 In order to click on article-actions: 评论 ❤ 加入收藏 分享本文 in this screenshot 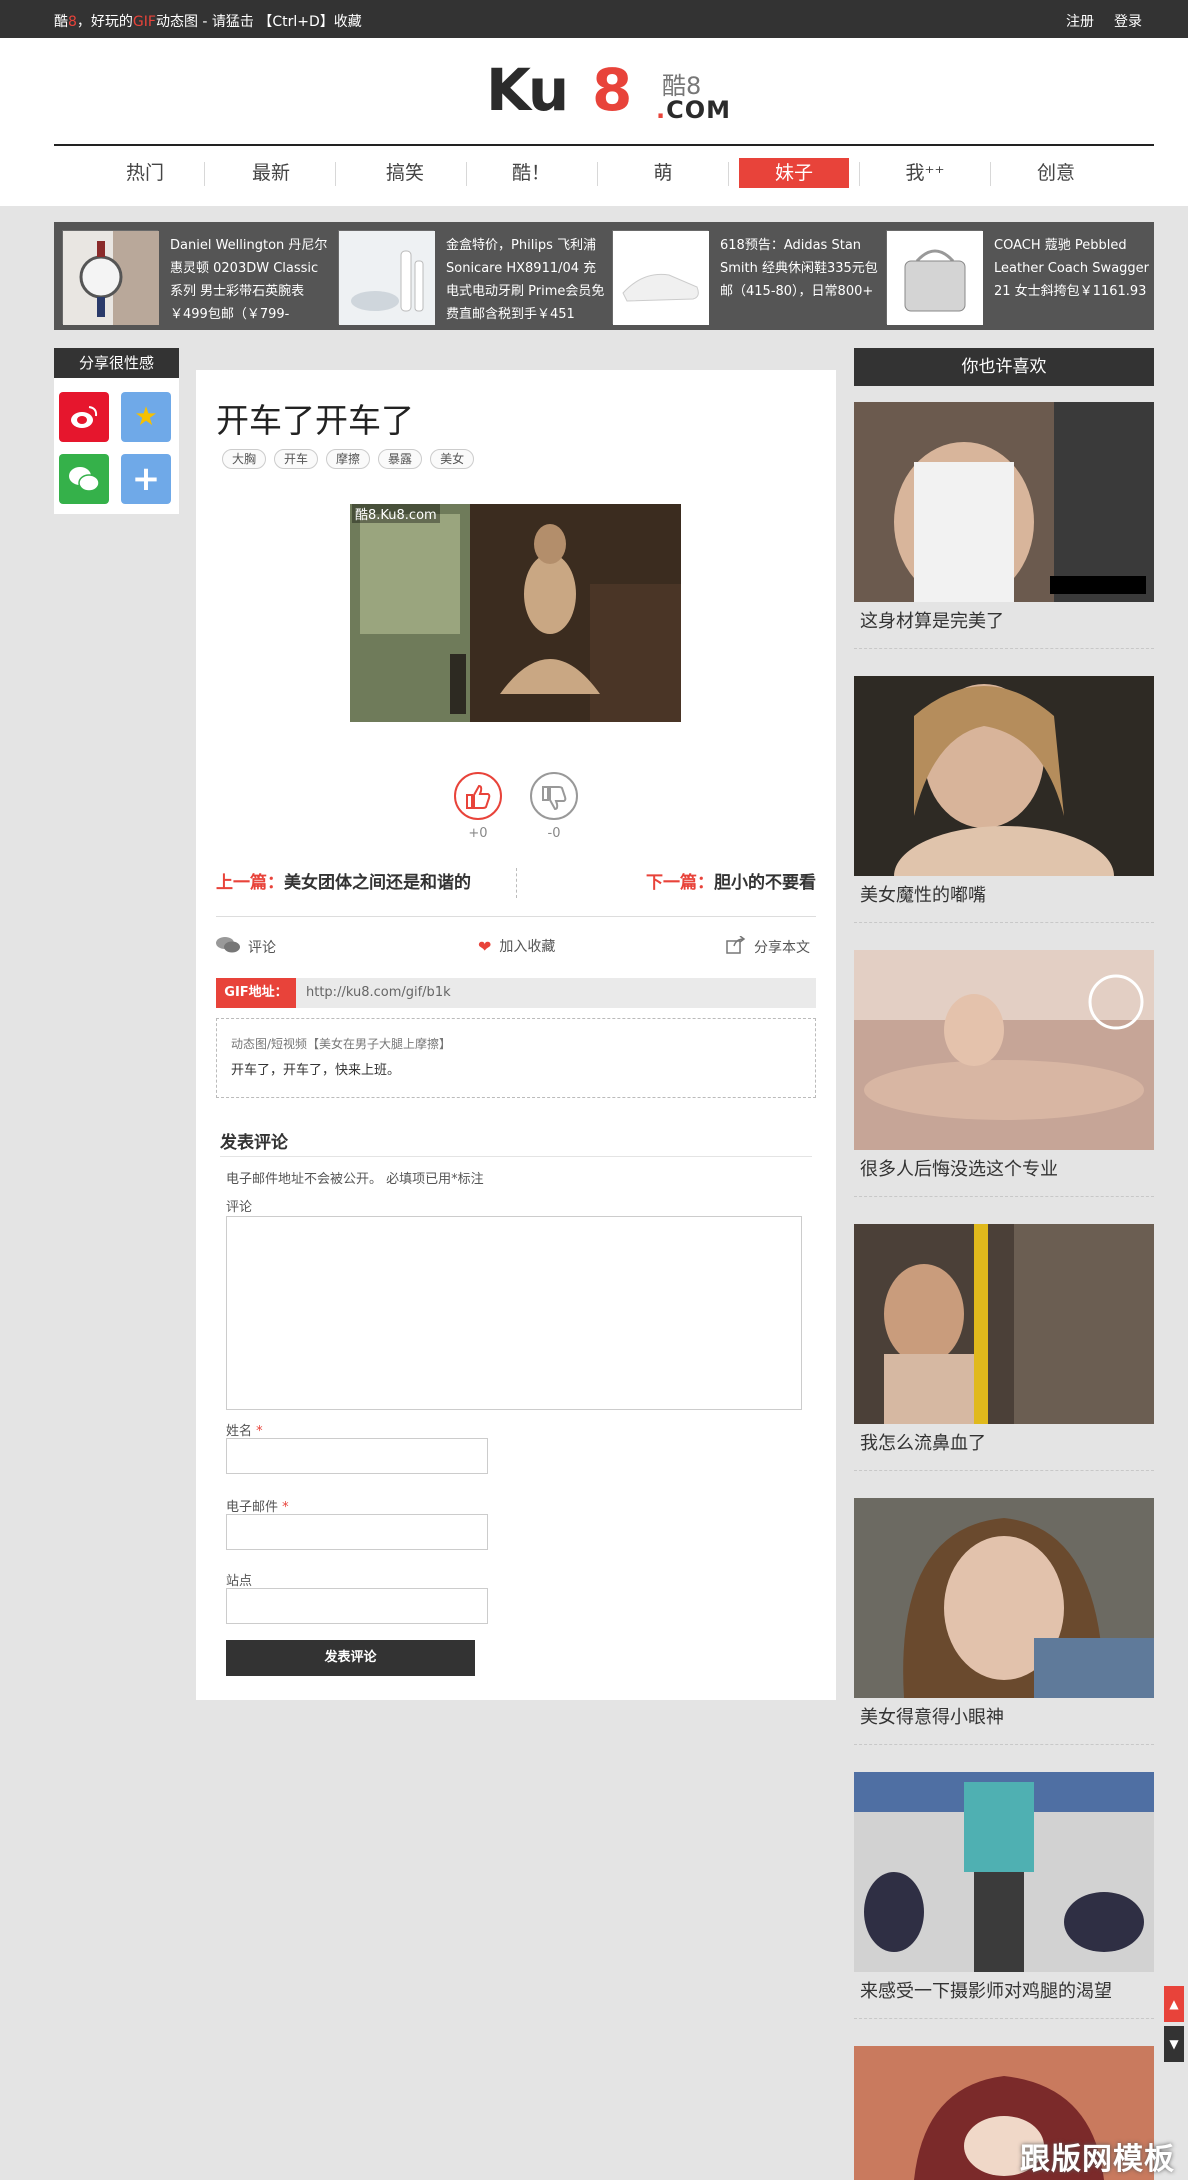, I will do `click(516, 948)`.